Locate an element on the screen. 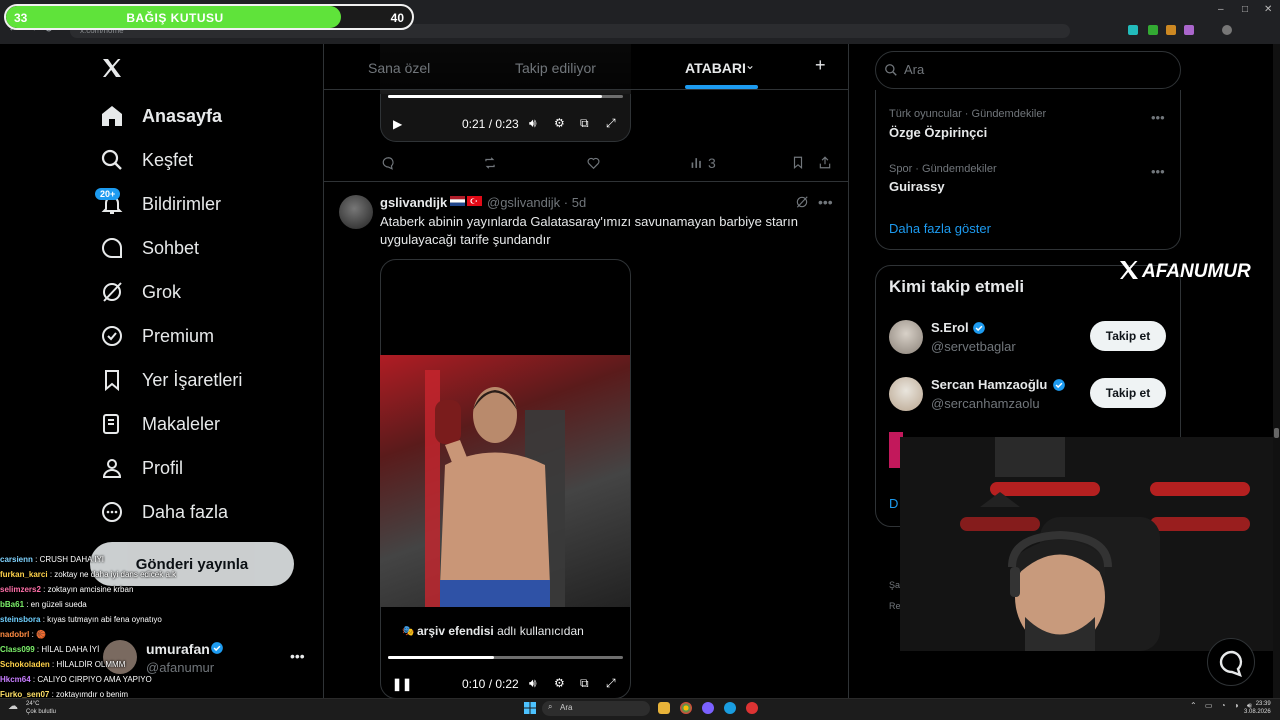  trend-item: Guirassy is located at coordinates (917, 186).